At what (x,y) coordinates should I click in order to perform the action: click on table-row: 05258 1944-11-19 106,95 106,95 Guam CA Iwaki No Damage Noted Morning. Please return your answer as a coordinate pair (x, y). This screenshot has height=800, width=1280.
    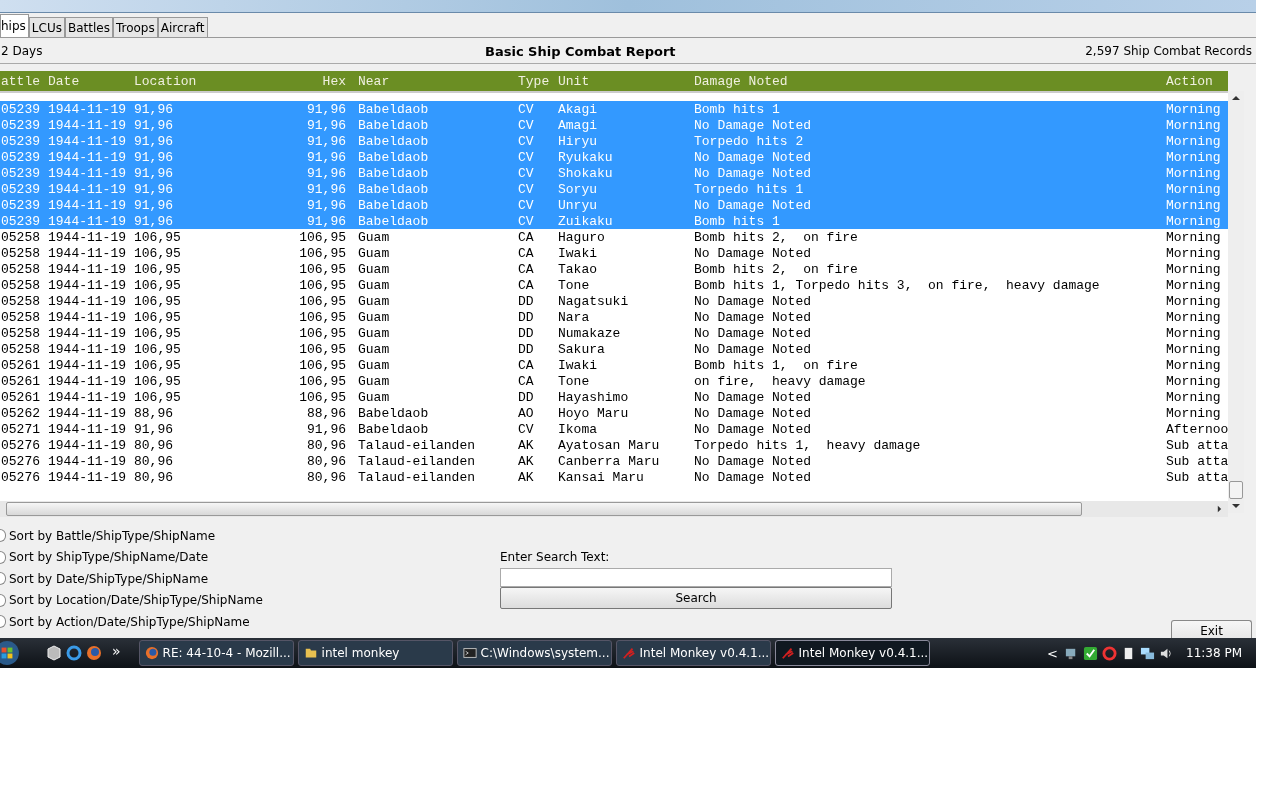
    Looking at the image, I should click on (614, 253).